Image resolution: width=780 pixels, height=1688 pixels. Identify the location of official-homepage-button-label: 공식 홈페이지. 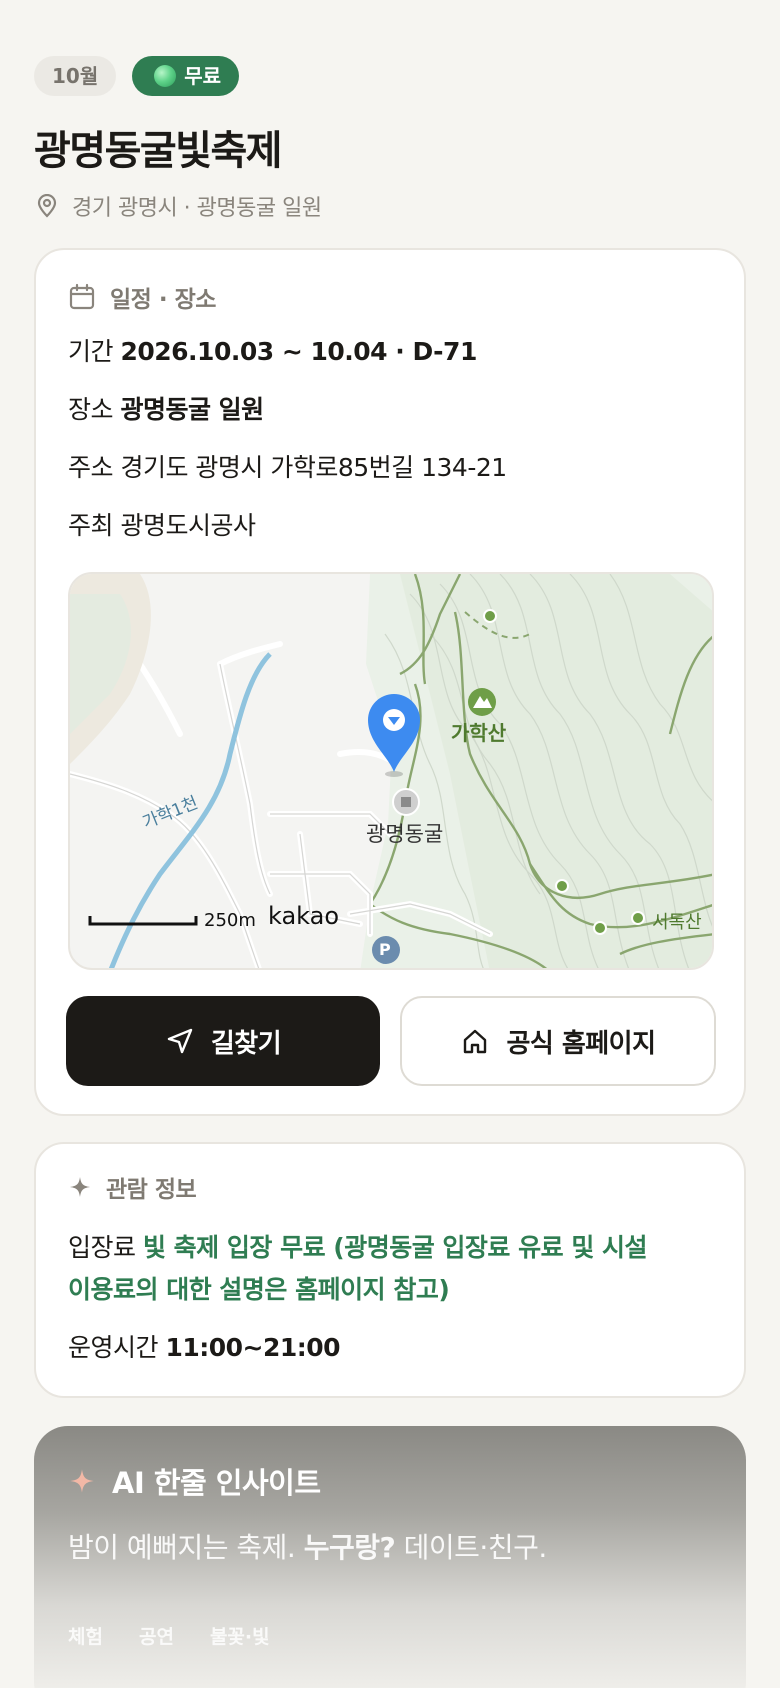
(581, 1043).